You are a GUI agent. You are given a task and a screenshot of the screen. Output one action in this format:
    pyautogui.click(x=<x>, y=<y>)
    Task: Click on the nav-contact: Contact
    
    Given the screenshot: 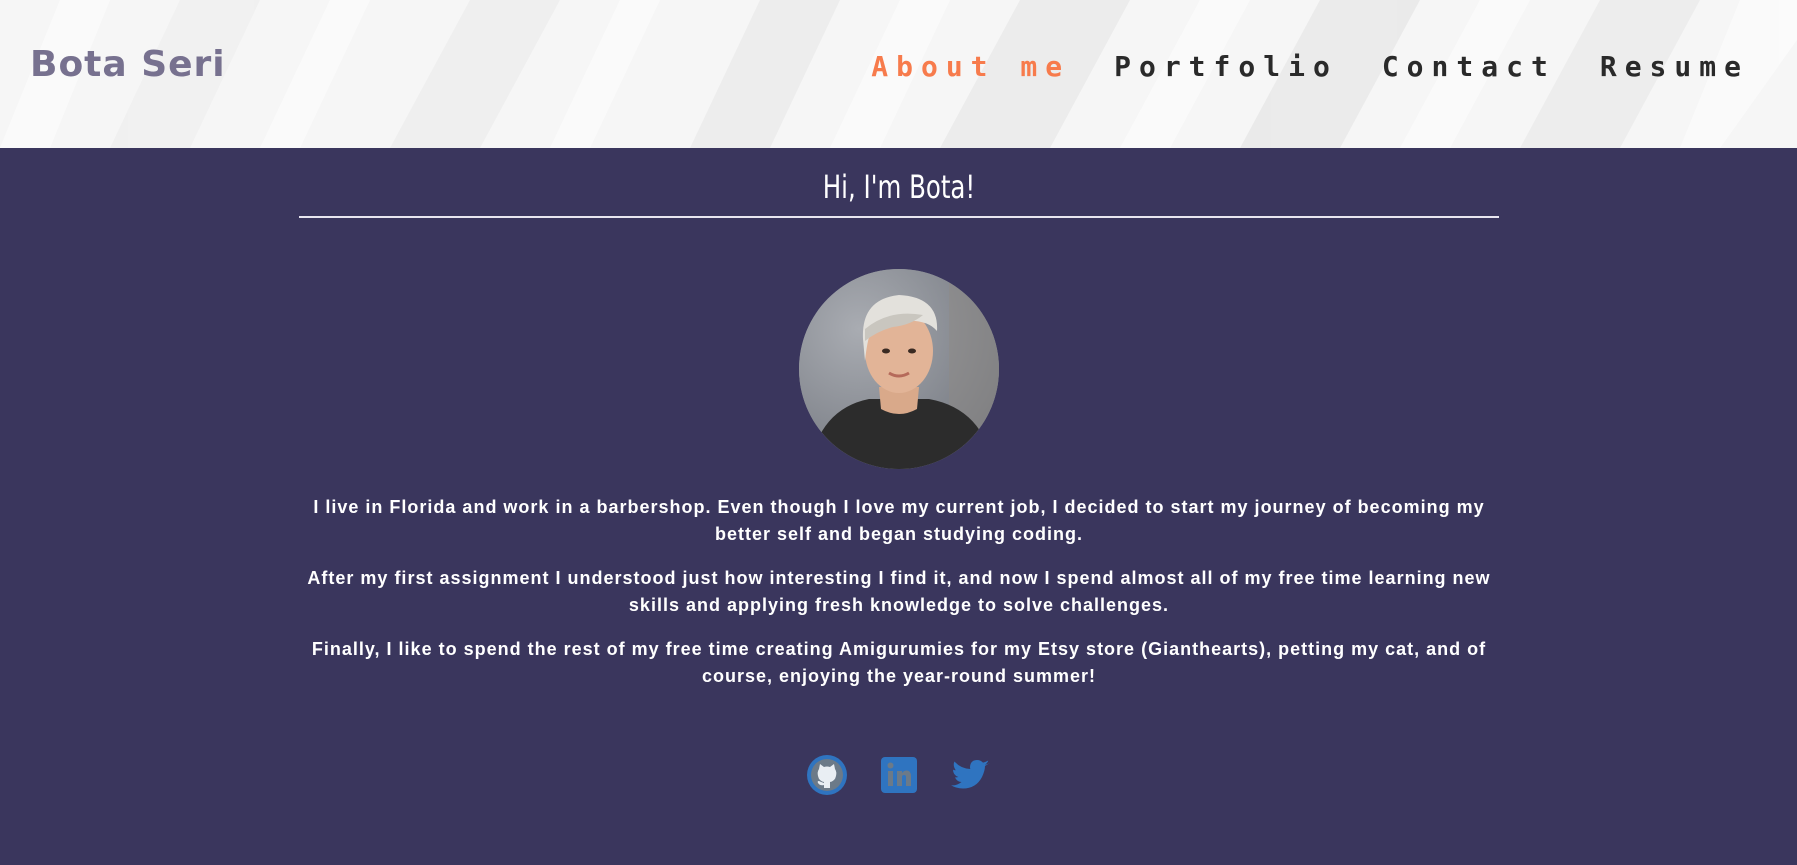 What is the action you would take?
    pyautogui.click(x=1469, y=66)
    